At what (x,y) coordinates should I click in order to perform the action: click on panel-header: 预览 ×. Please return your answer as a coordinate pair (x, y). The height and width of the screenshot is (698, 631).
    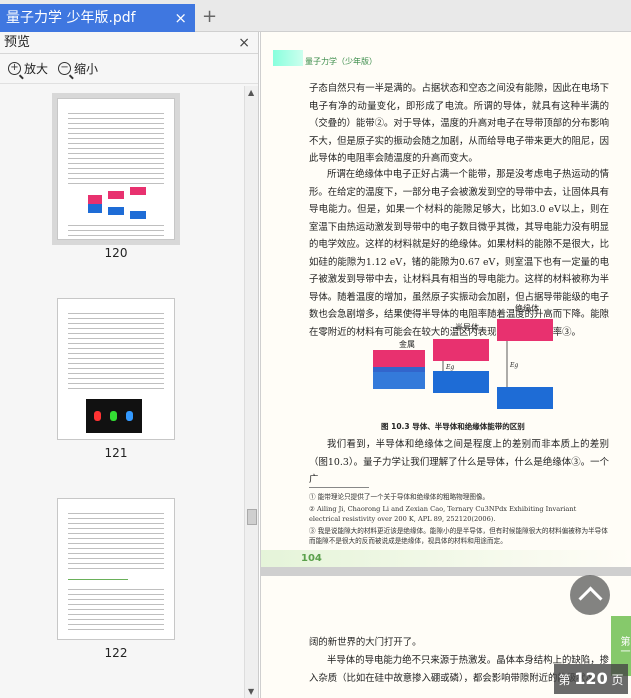
    Looking at the image, I should click on (129, 43).